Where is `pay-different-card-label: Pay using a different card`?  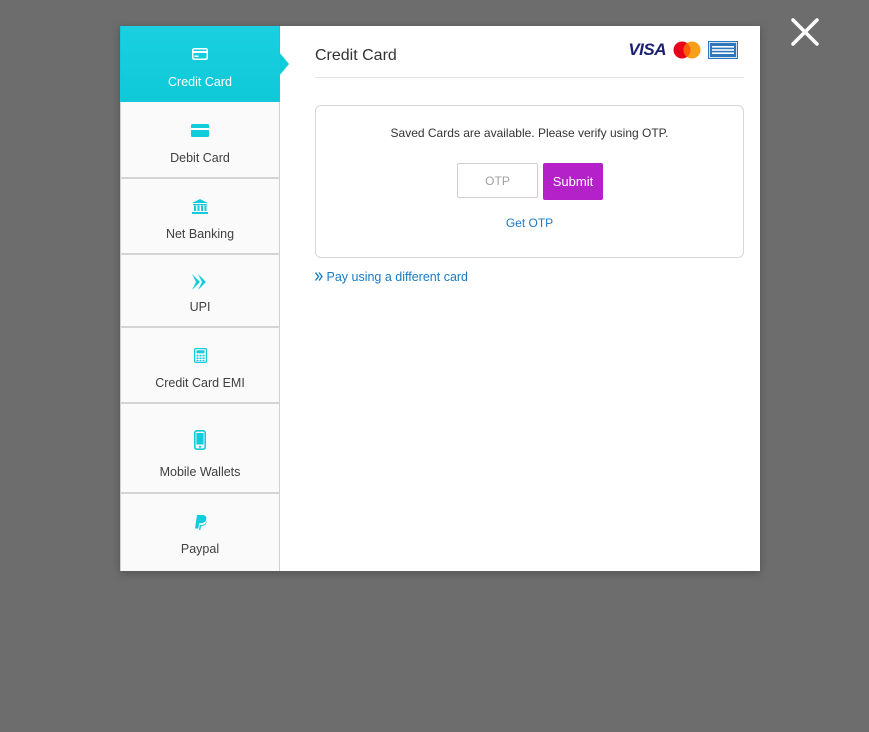 pay-different-card-label: Pay using a different card is located at coordinates (397, 277).